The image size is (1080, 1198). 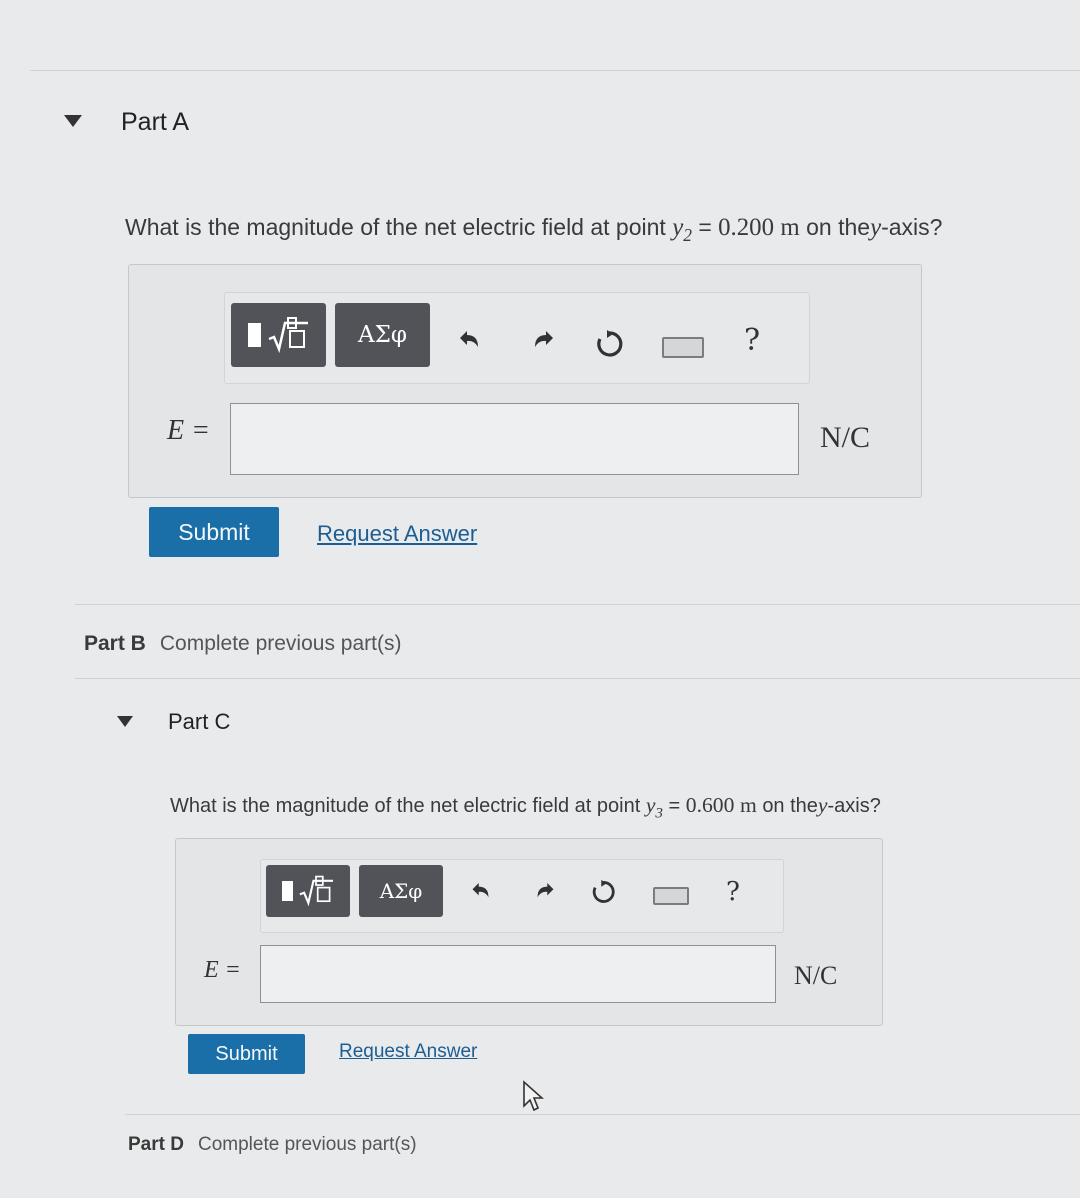 What do you see at coordinates (280, 643) in the screenshot?
I see `part-b-status: Complete previous part(s)` at bounding box center [280, 643].